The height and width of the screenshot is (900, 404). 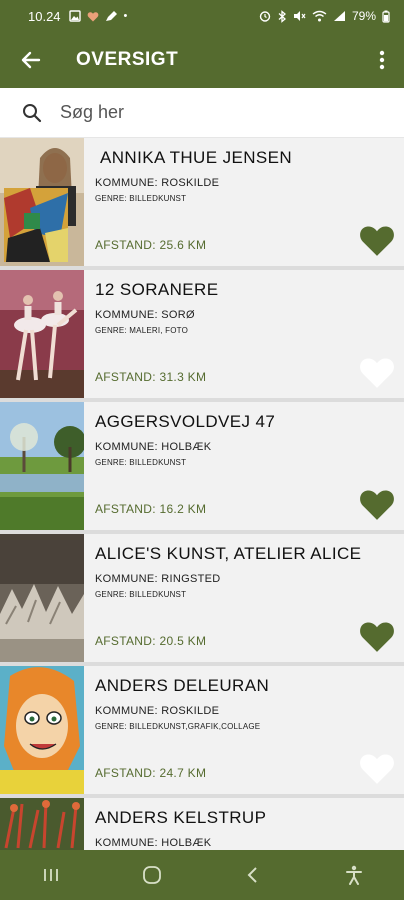 What do you see at coordinates (33, 113) in the screenshot?
I see `search-icon` at bounding box center [33, 113].